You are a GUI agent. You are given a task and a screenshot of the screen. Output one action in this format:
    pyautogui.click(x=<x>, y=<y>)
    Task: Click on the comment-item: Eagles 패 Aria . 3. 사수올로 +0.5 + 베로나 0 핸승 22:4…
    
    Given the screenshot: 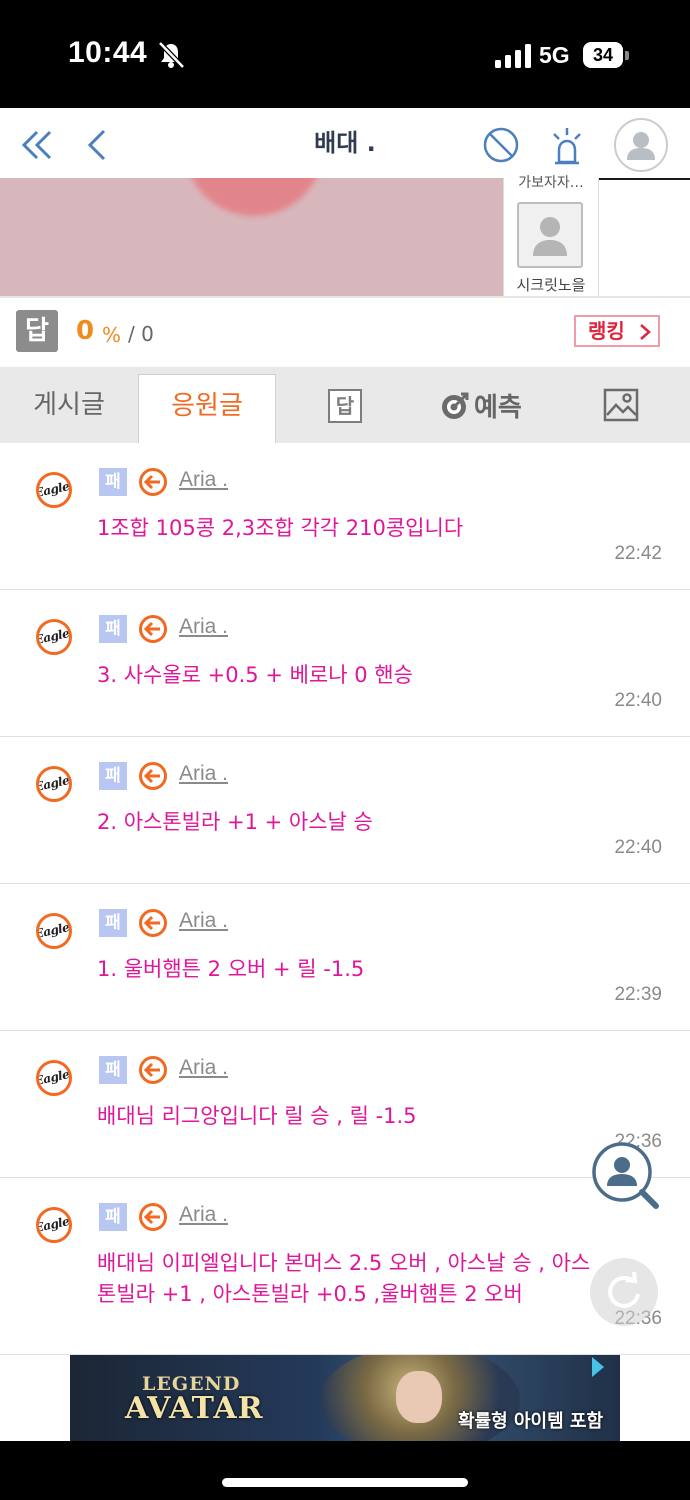 What is the action you would take?
    pyautogui.click(x=345, y=663)
    